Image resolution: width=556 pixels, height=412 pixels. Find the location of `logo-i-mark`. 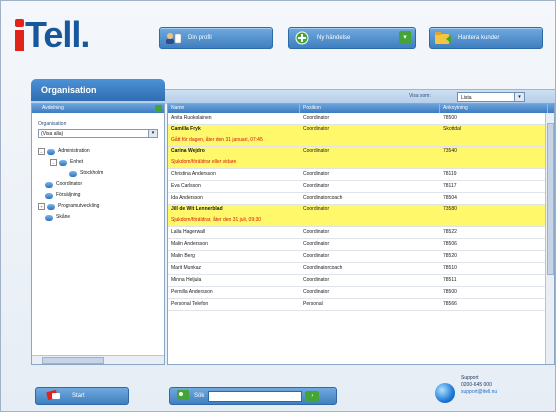

logo-i-mark is located at coordinates (19, 35).